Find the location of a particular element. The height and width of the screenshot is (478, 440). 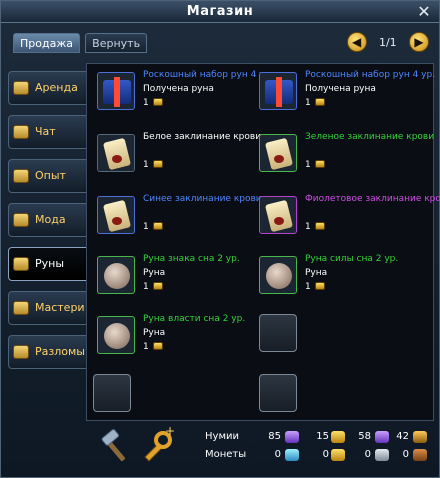

close-icon: ✕ is located at coordinates (424, 11).